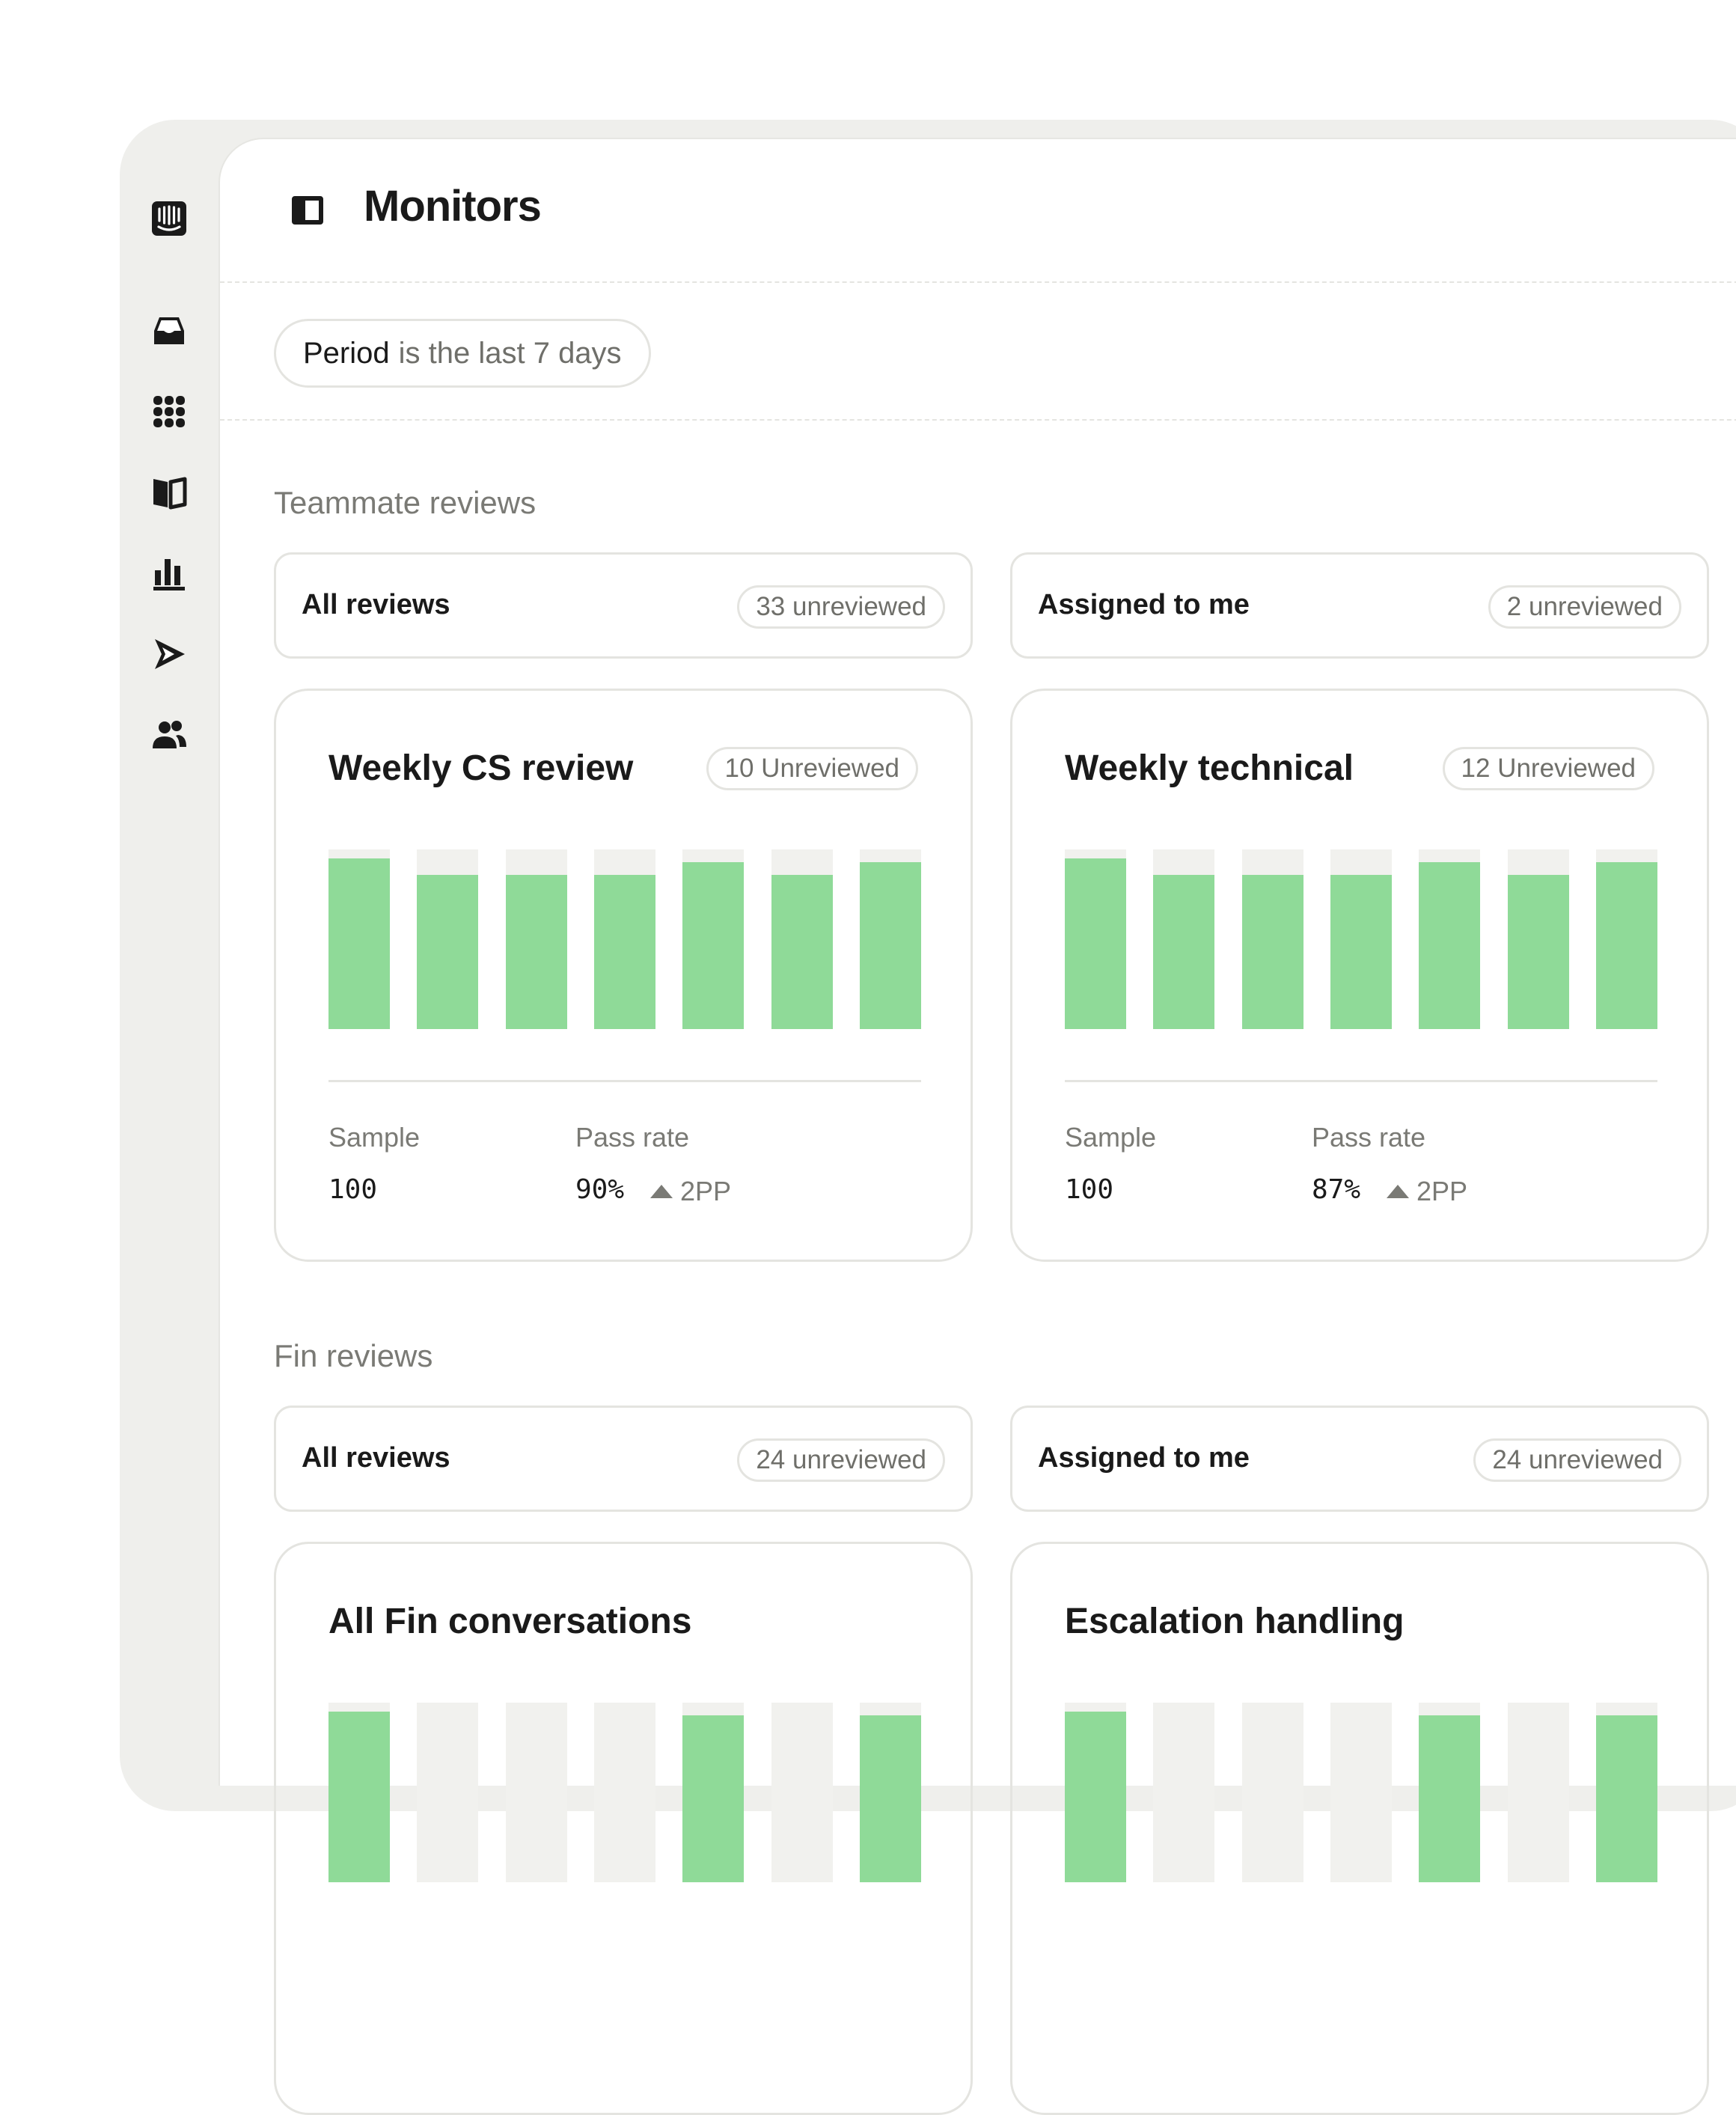 This screenshot has width=1736, height=2115. I want to click on filter-condition: is the last 7 days, so click(510, 353).